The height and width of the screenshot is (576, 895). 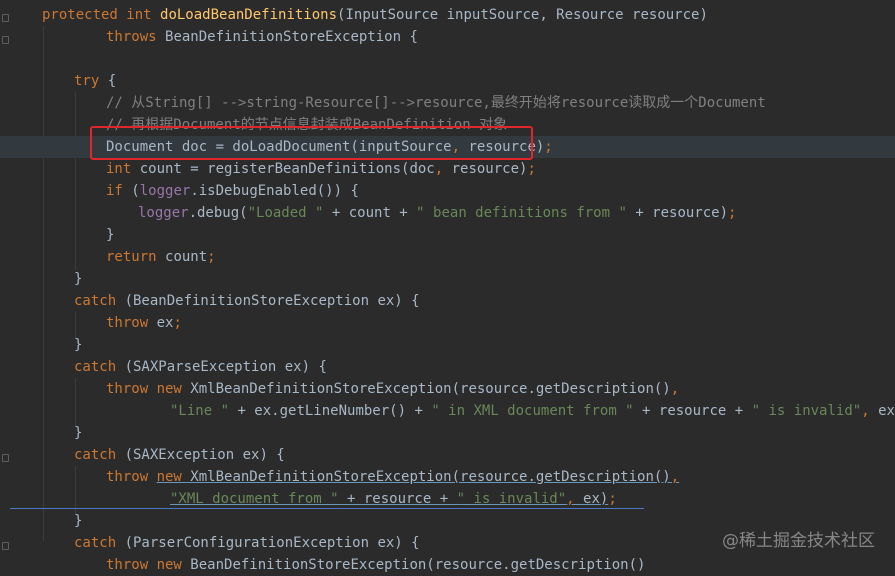 I want to click on code-token: + resource), so click(x=677, y=213).